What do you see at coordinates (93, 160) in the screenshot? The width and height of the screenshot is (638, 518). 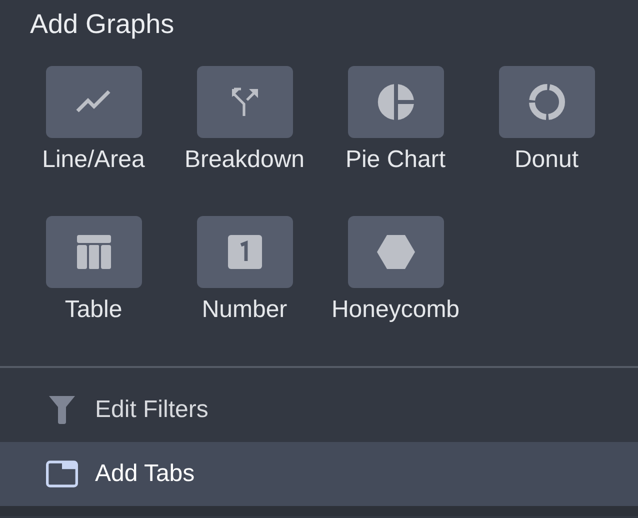 I see `graph-type-label: Line/Area` at bounding box center [93, 160].